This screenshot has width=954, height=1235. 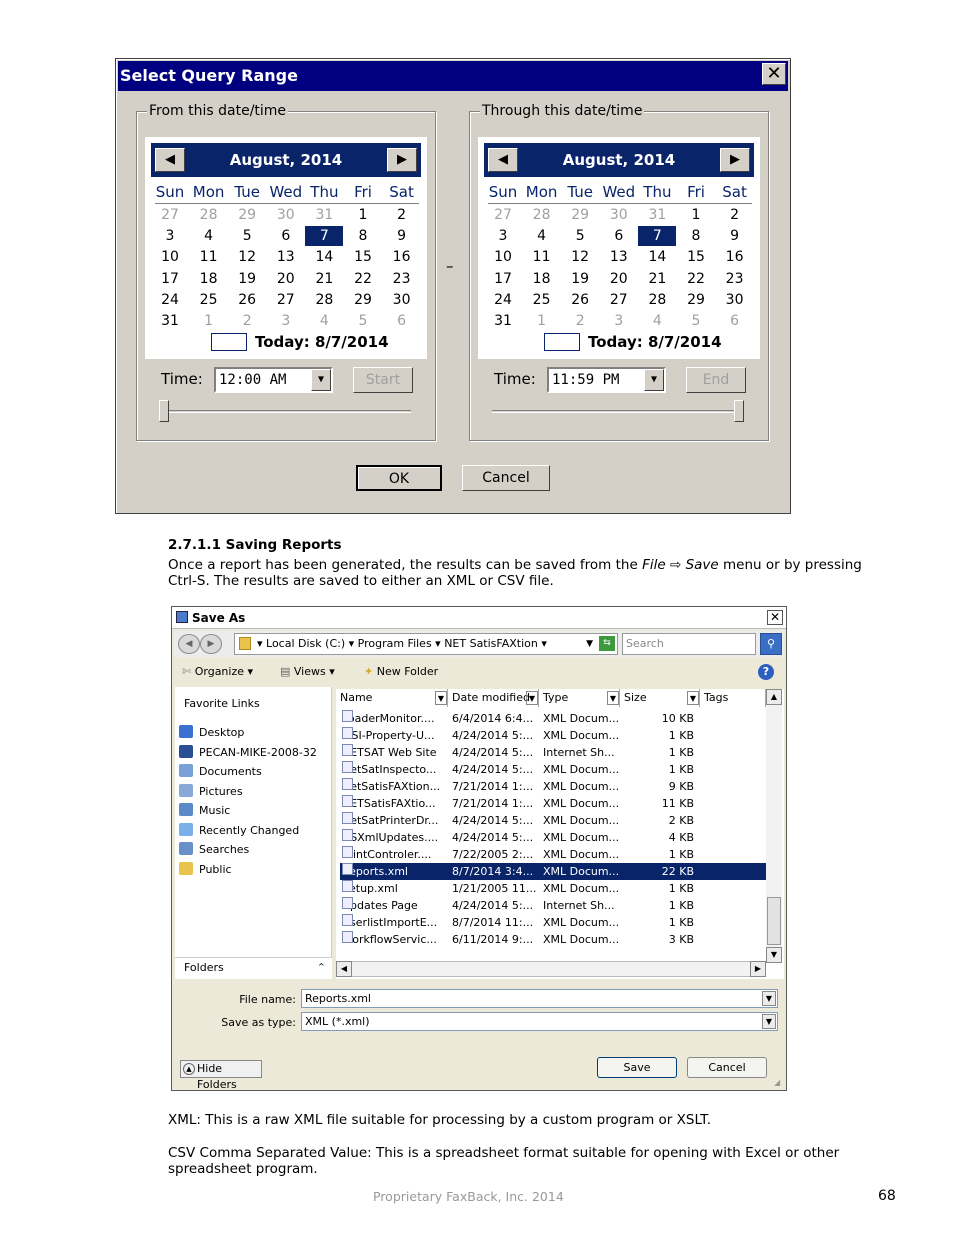 I want to click on search-input: Search, so click(x=689, y=644).